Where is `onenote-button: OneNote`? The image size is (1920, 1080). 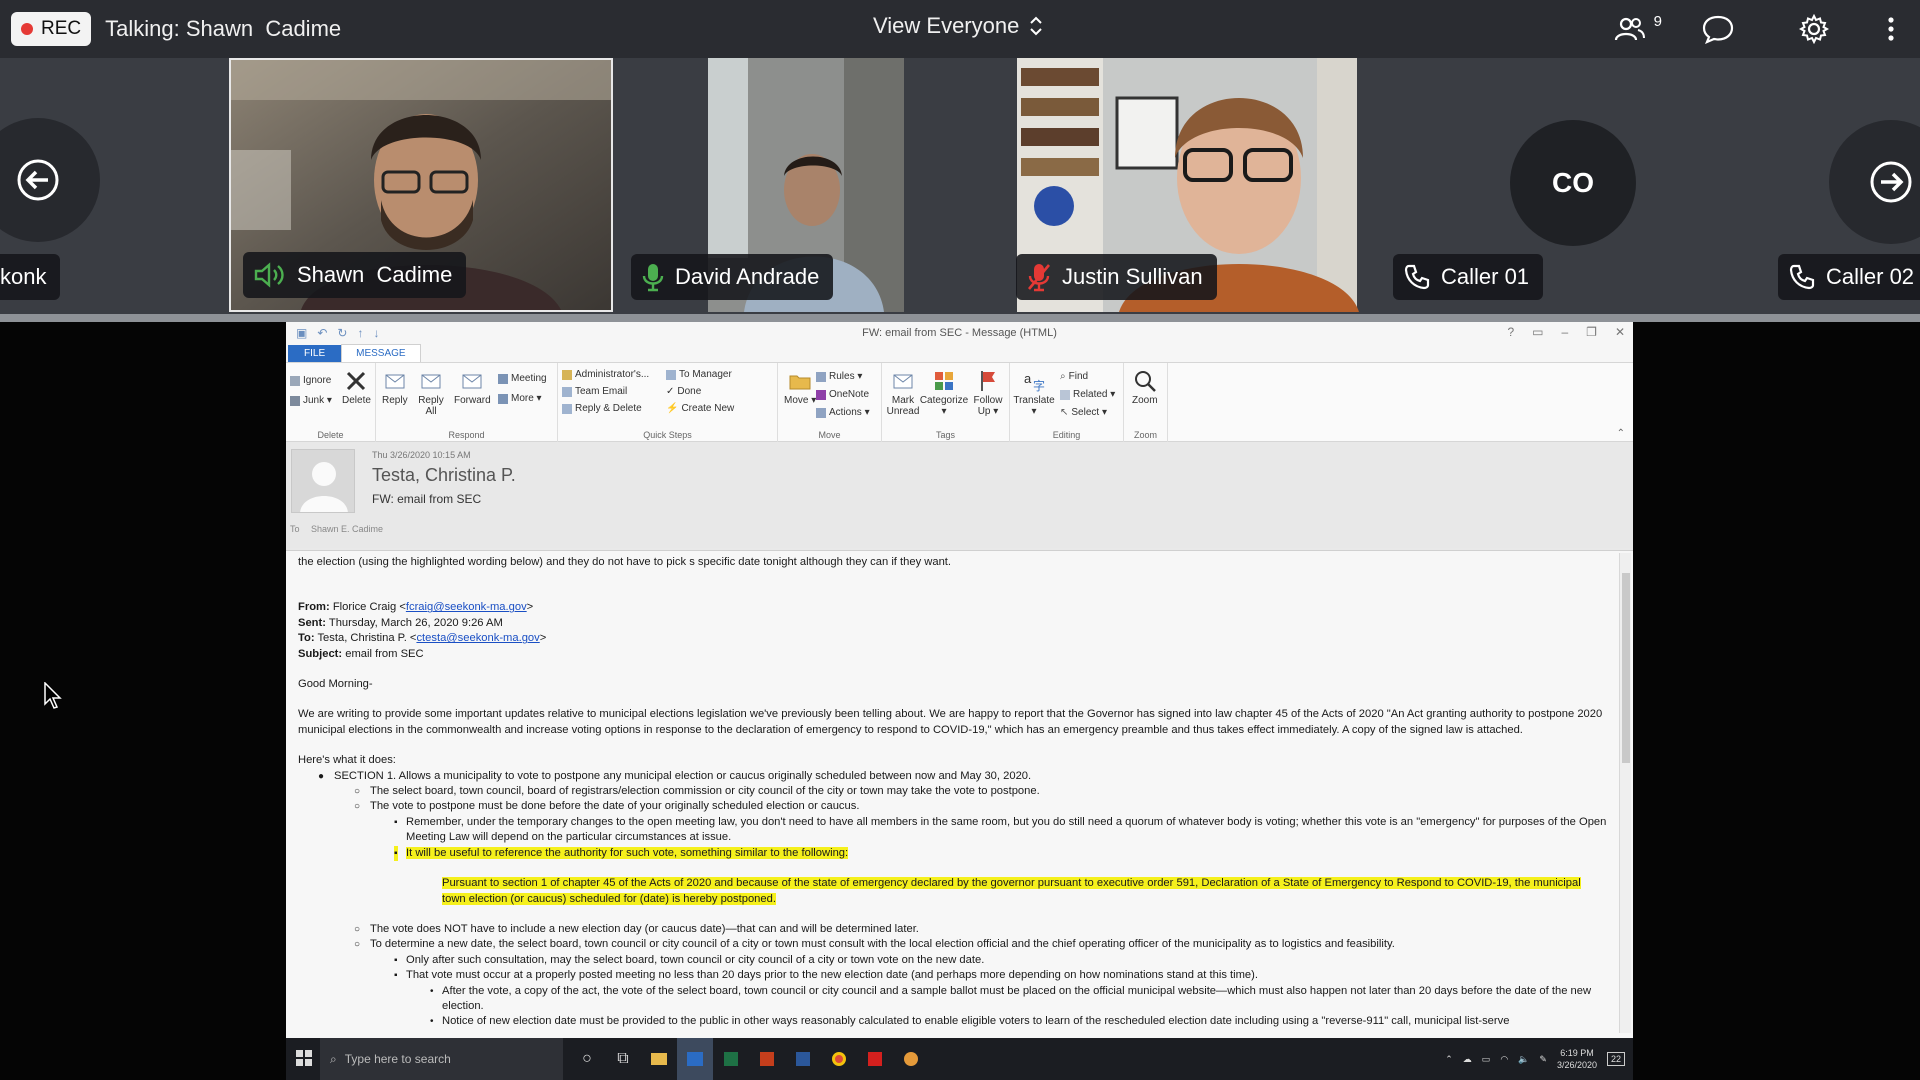 onenote-button: OneNote is located at coordinates (842, 394).